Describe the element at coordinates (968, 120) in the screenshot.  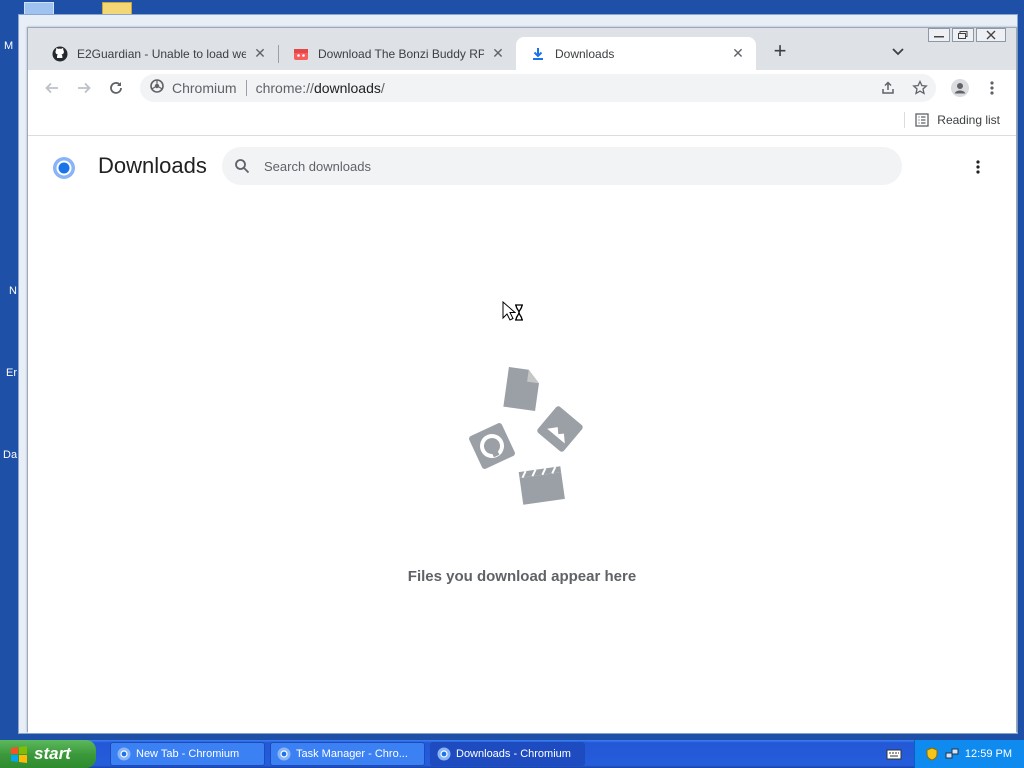
I see `reading-list-label: Reading list` at that location.